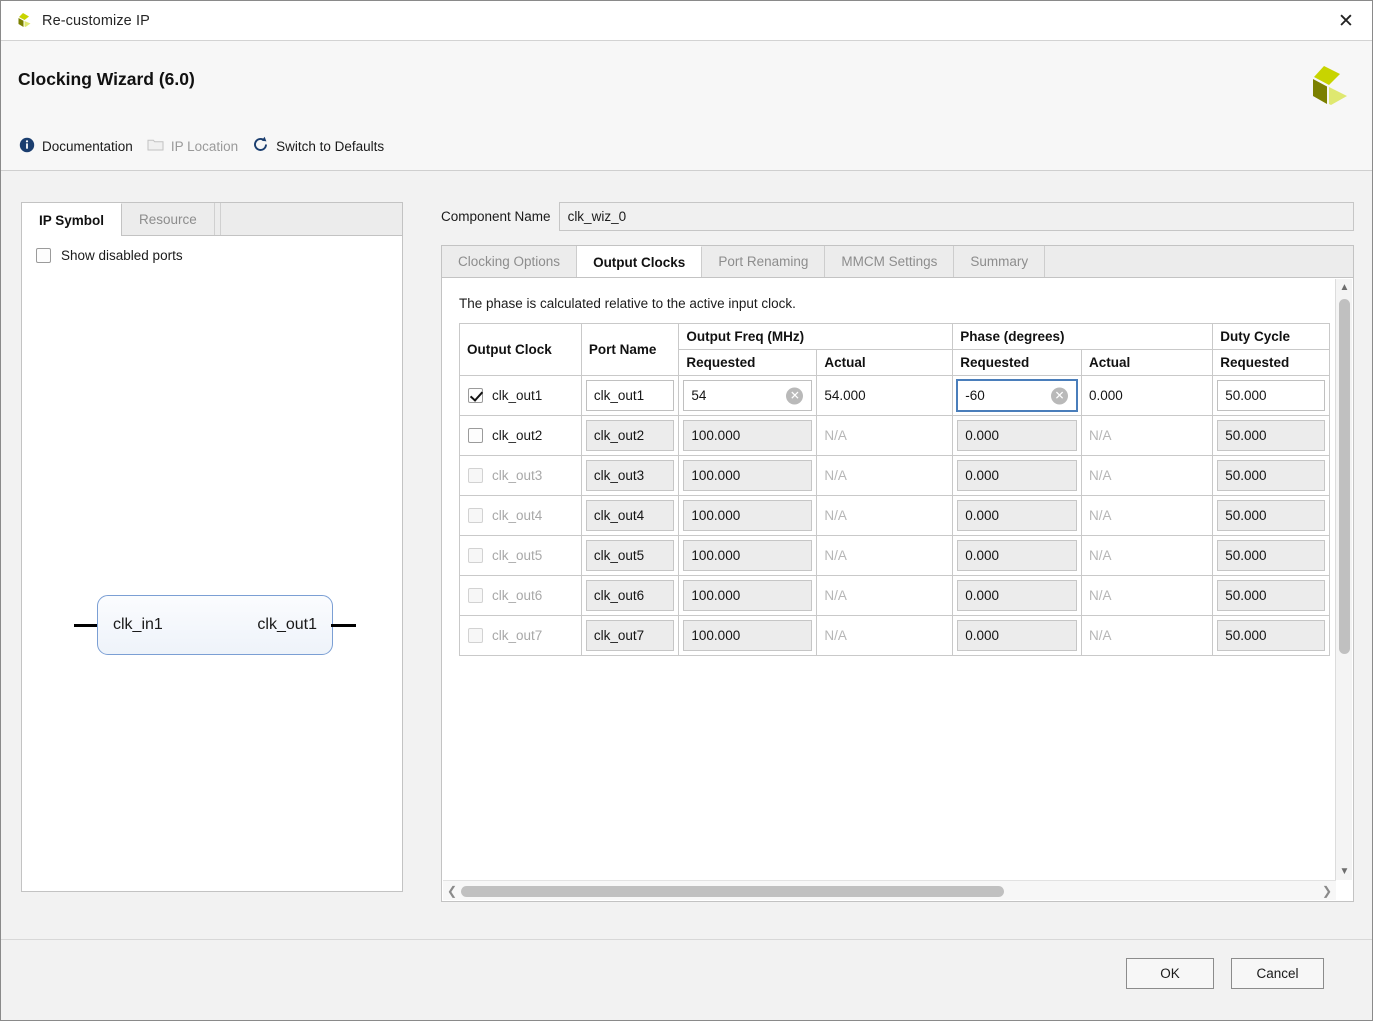 The width and height of the screenshot is (1373, 1021). What do you see at coordinates (630, 635) in the screenshot?
I see `port-name-input: clk_out7` at bounding box center [630, 635].